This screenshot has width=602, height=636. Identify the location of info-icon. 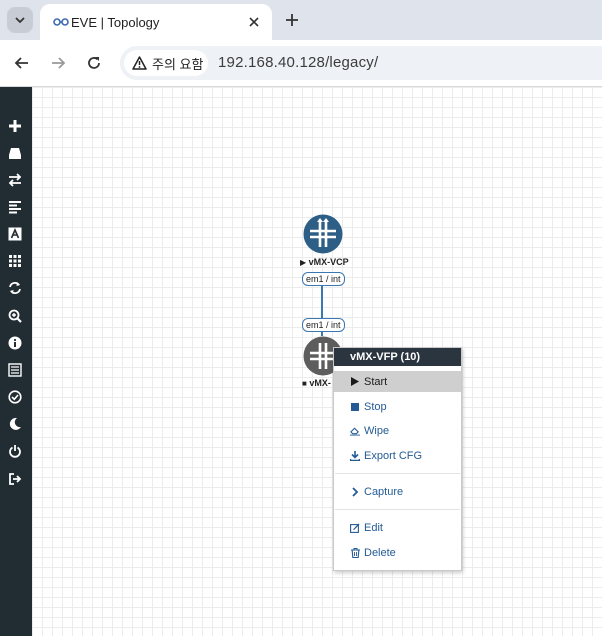
(15, 343).